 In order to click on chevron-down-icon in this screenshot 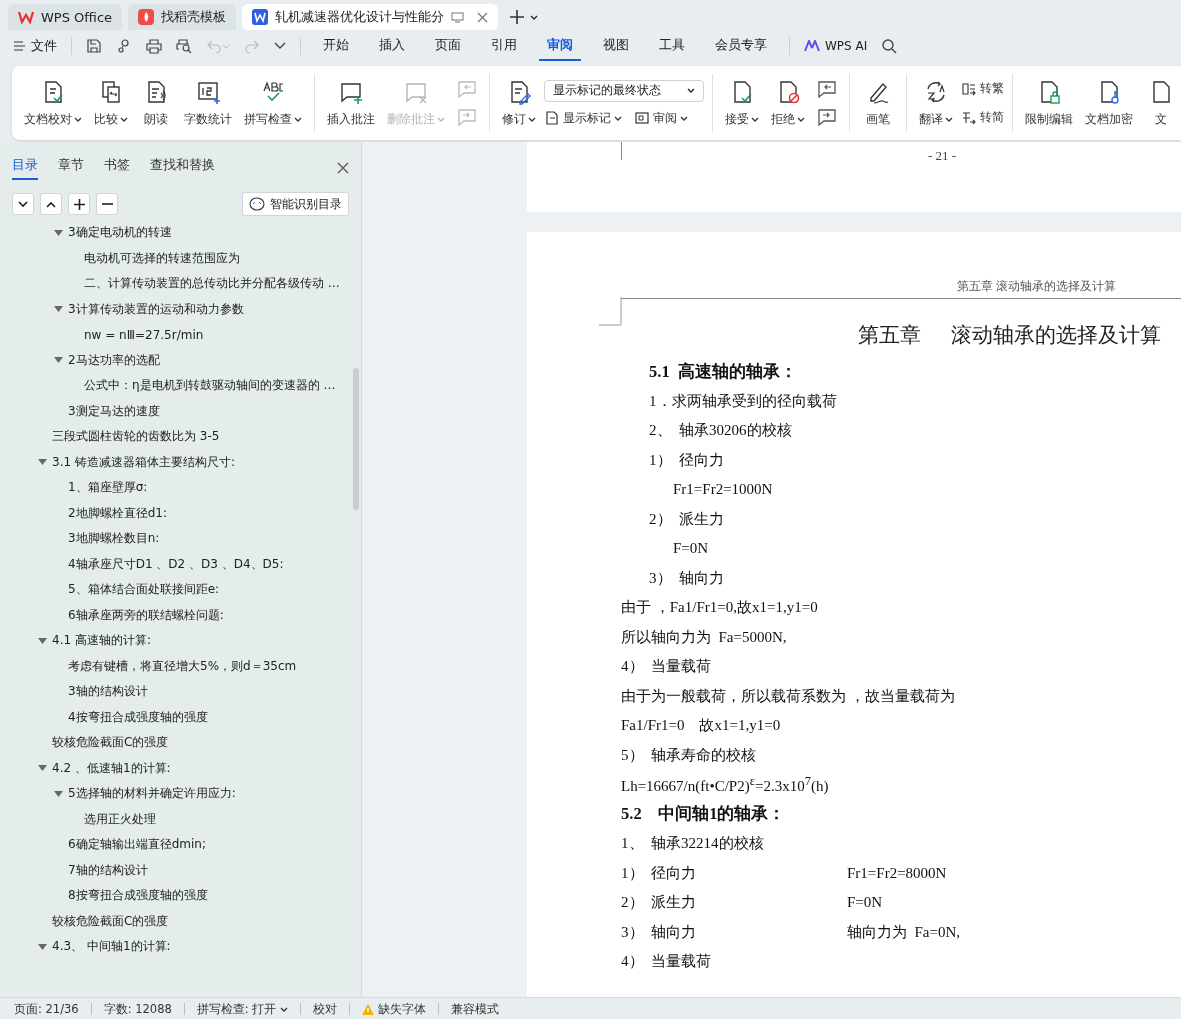, I will do `click(280, 46)`.